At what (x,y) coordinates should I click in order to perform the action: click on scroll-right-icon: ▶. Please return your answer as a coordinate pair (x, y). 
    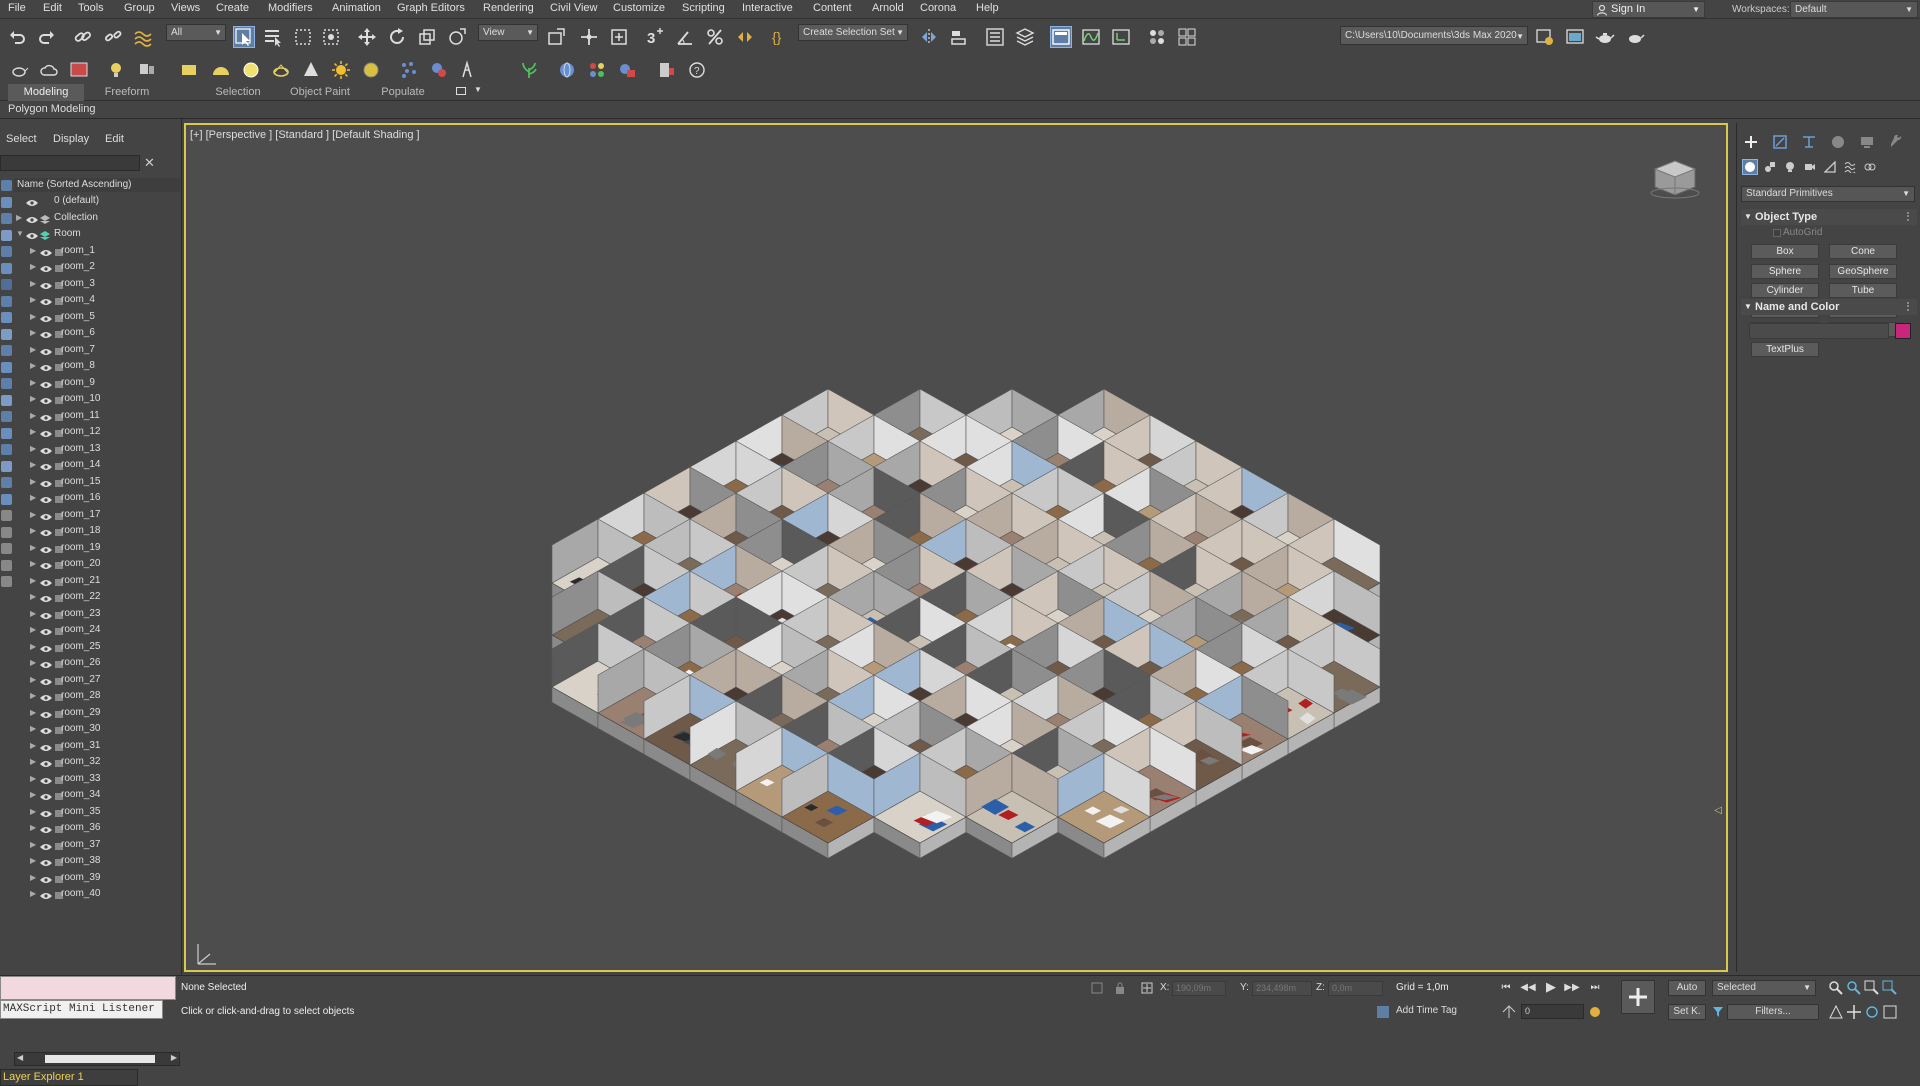
    Looking at the image, I should click on (174, 1057).